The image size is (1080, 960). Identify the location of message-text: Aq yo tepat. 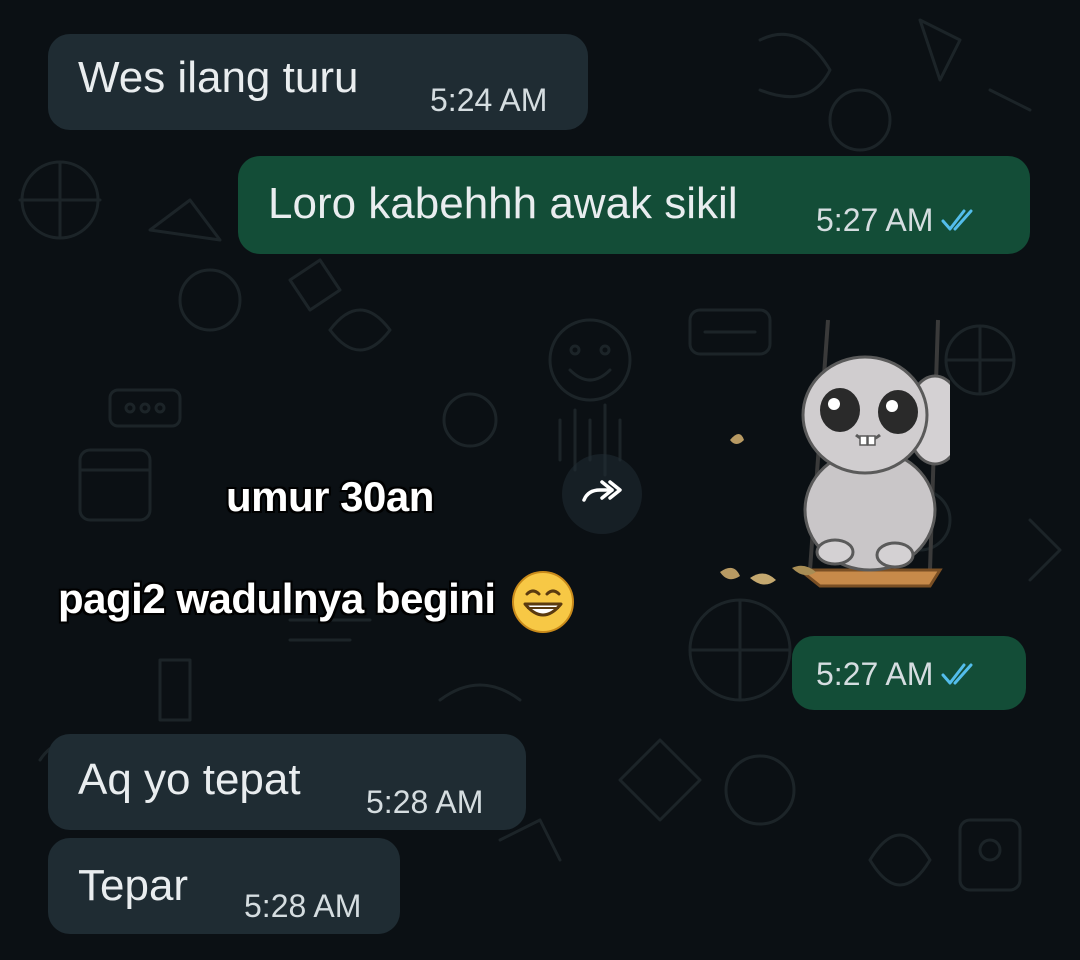
(189, 779).